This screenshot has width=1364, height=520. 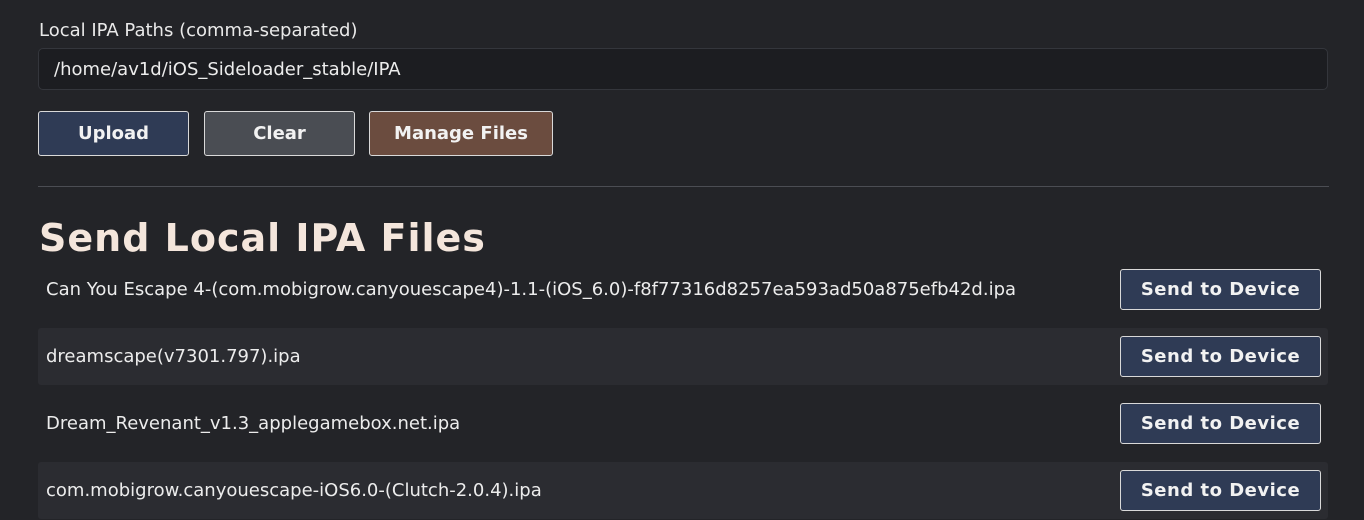 What do you see at coordinates (683, 186) in the screenshot?
I see `section-divider` at bounding box center [683, 186].